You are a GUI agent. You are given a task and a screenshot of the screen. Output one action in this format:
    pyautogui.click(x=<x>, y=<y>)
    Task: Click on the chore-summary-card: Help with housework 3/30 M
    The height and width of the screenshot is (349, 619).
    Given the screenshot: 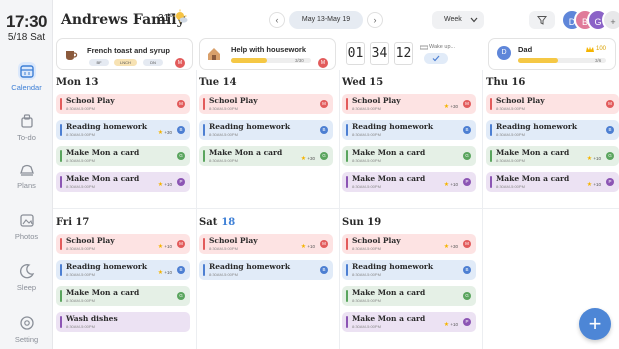 What is the action you would take?
    pyautogui.click(x=267, y=54)
    